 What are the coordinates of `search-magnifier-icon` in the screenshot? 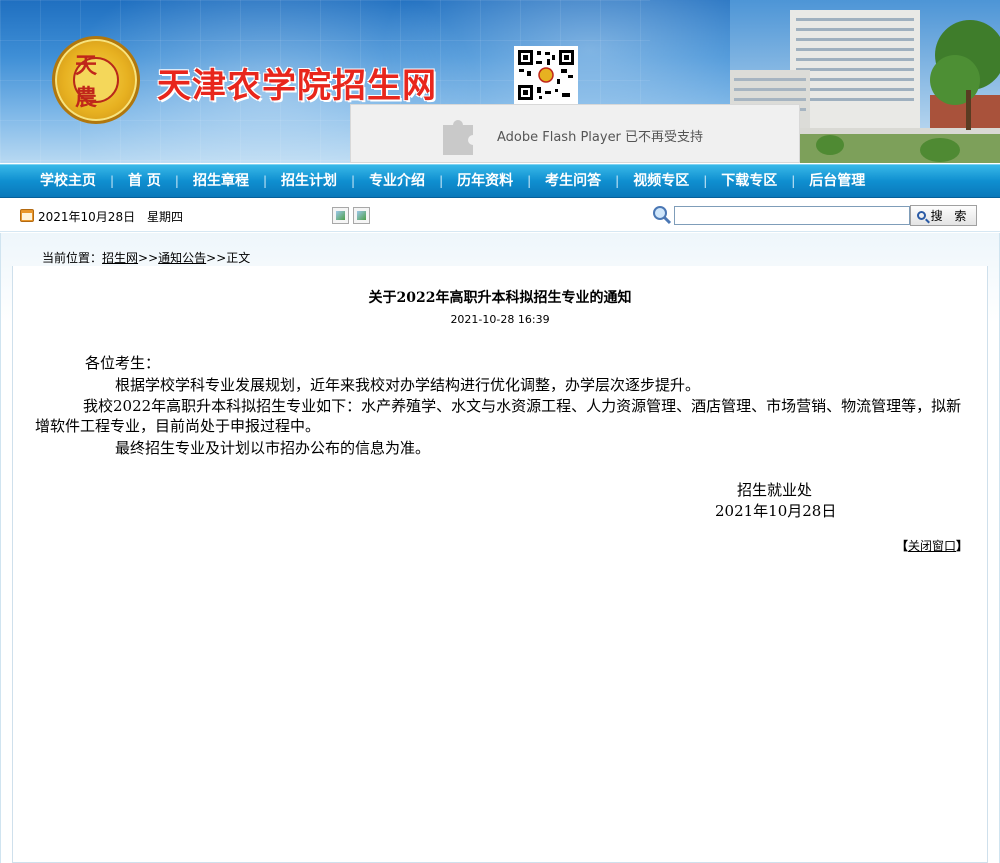 It's located at (662, 215).